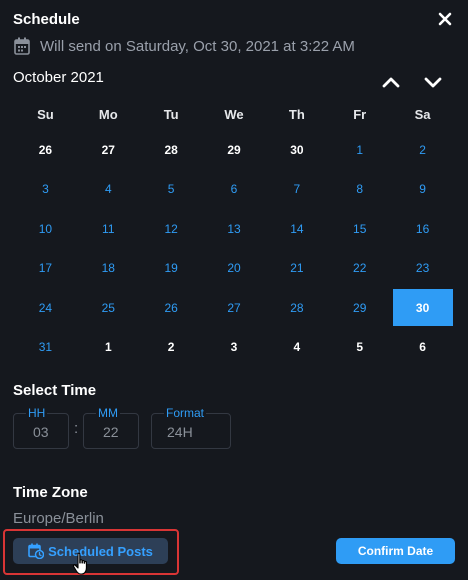  I want to click on day-cell: 11, so click(108, 229).